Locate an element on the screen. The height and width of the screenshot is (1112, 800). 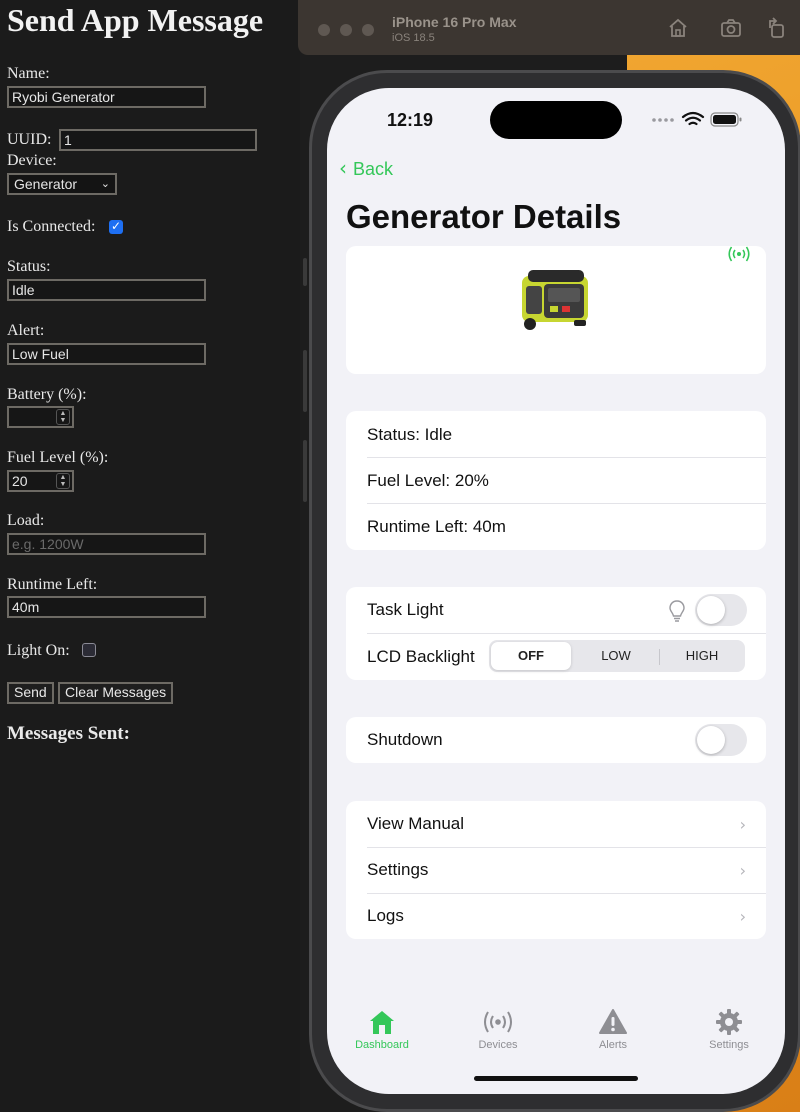
lightbulb-icon is located at coordinates (677, 611).